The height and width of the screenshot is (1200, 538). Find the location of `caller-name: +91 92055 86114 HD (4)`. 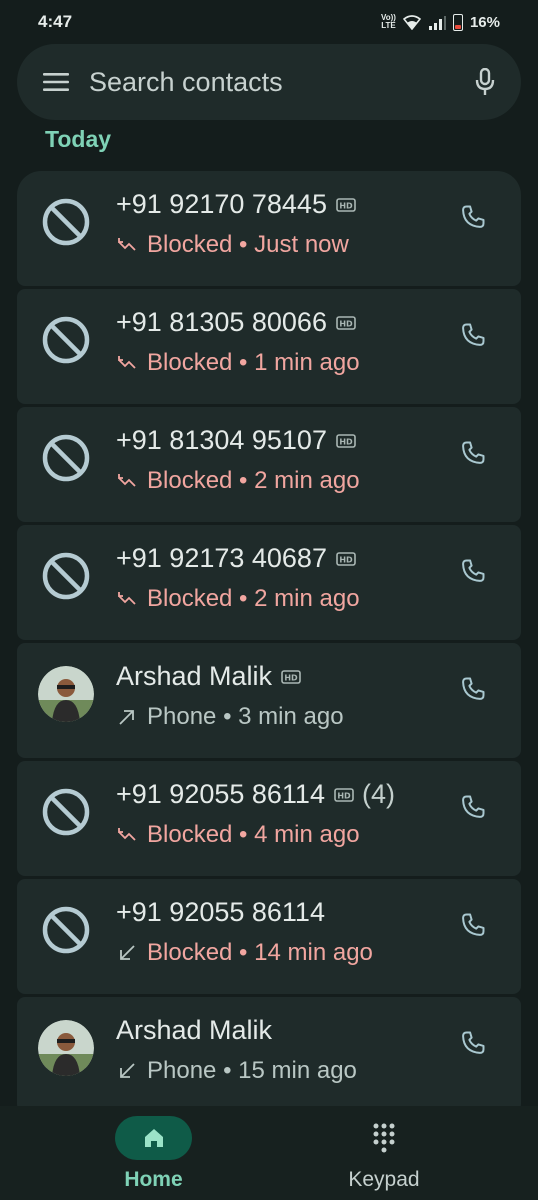

caller-name: +91 92055 86114 HD (4) is located at coordinates (255, 794).